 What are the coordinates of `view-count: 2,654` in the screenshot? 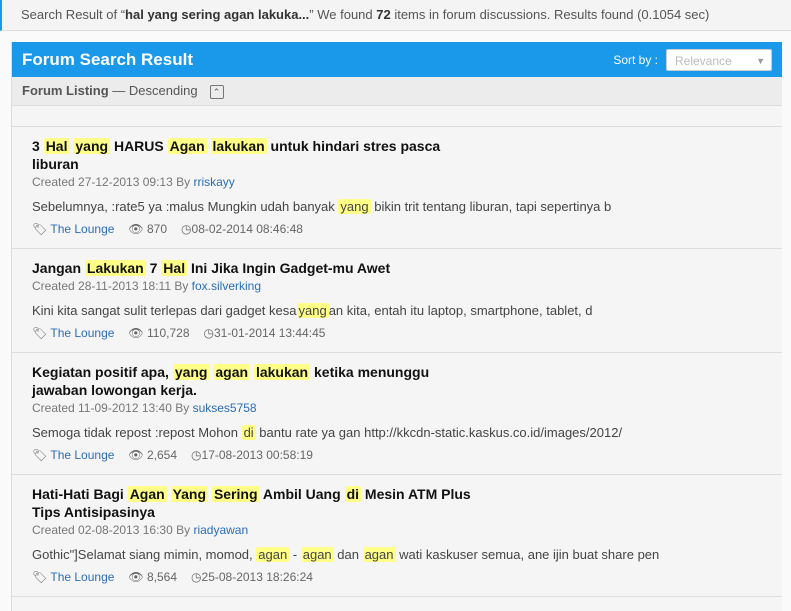 It's located at (162, 455).